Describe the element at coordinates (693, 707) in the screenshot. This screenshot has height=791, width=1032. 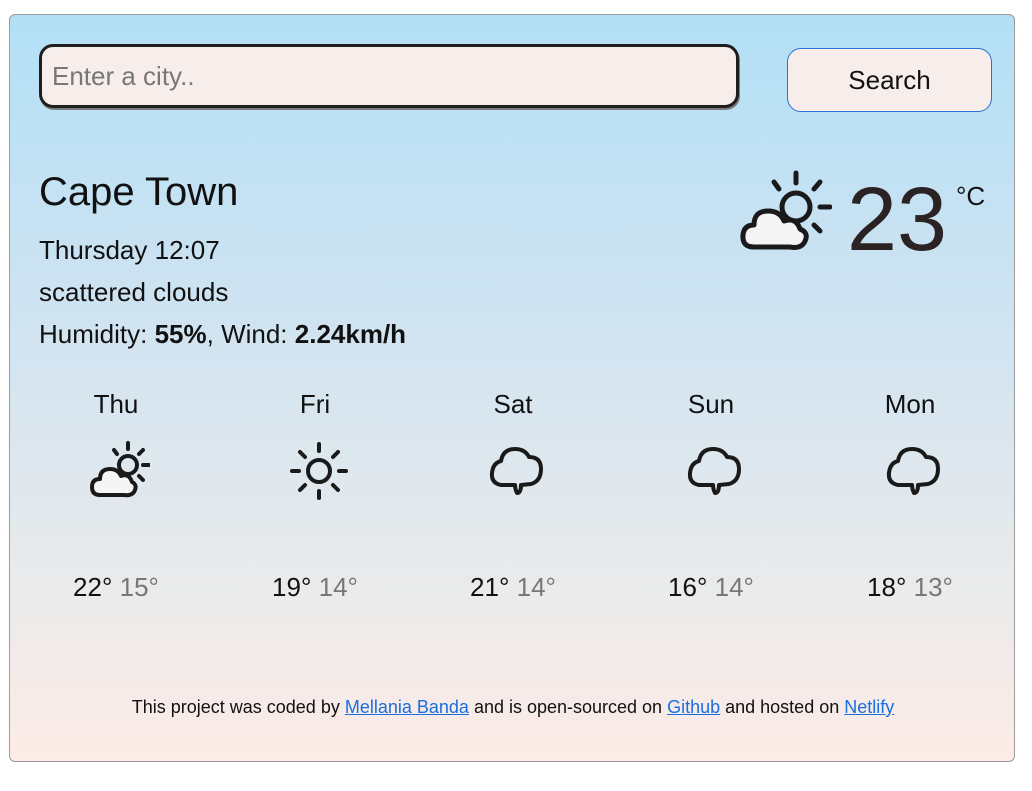
I see `github-link: Github` at that location.